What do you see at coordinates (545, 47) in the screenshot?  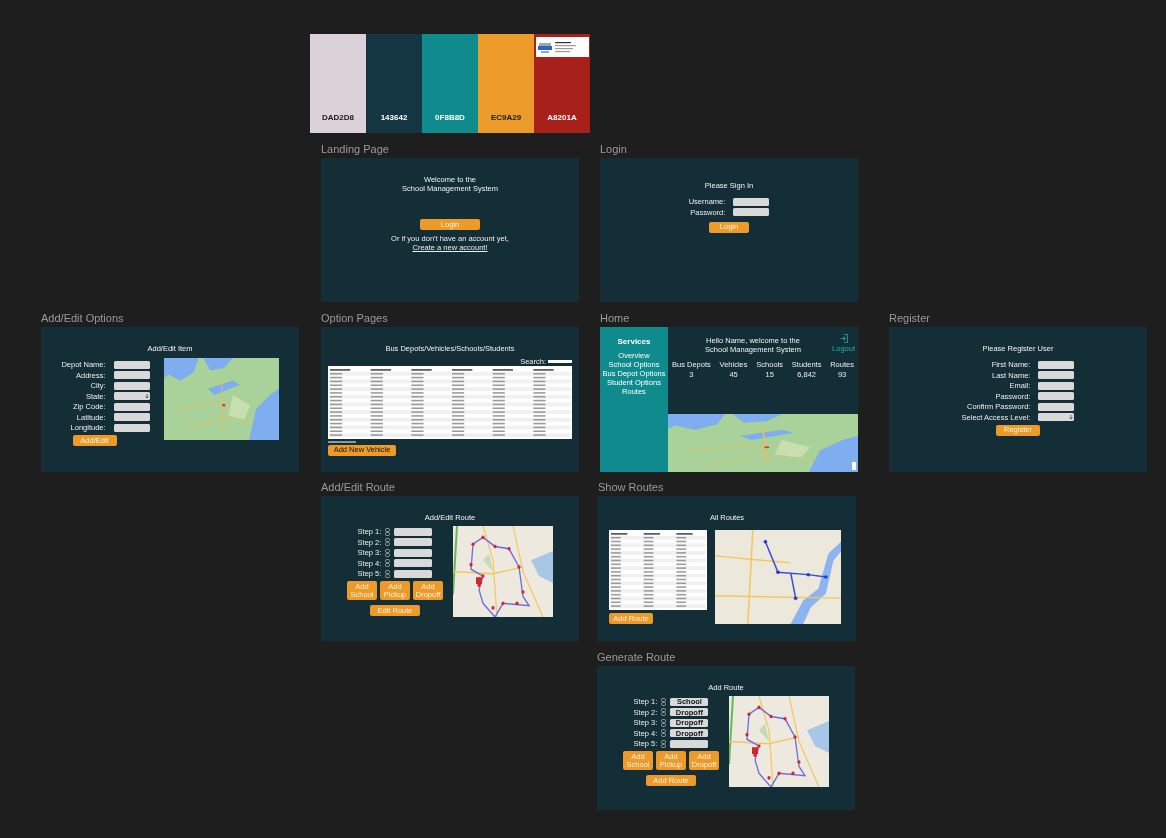 I see `brand-logo-icon` at bounding box center [545, 47].